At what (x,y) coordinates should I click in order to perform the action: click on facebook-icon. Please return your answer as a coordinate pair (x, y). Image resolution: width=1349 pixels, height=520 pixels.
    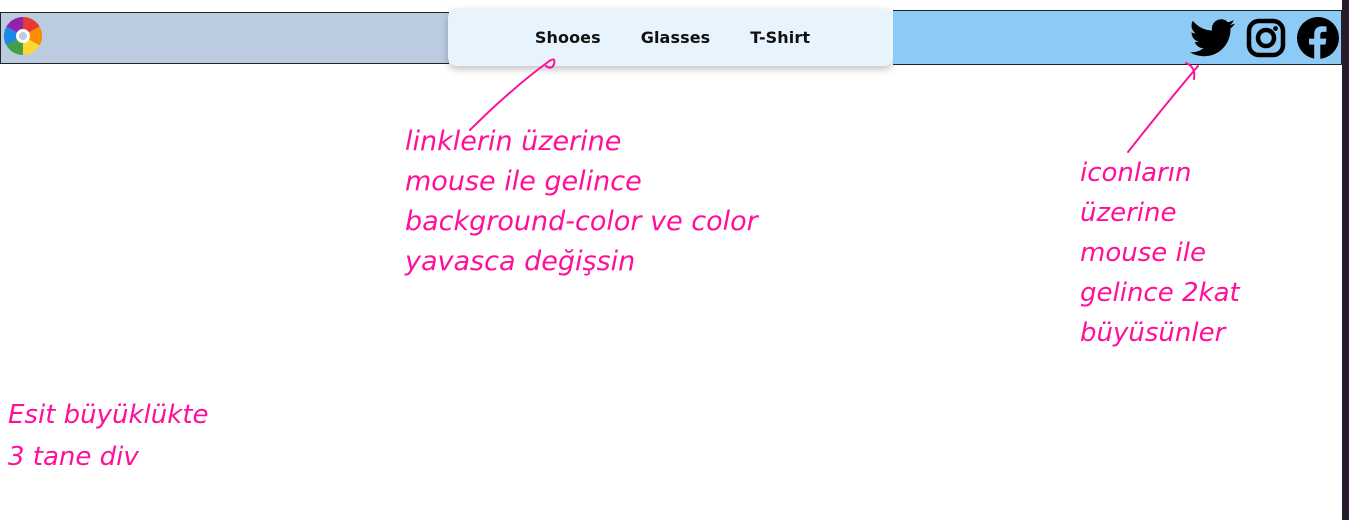
    Looking at the image, I should click on (1319, 38).